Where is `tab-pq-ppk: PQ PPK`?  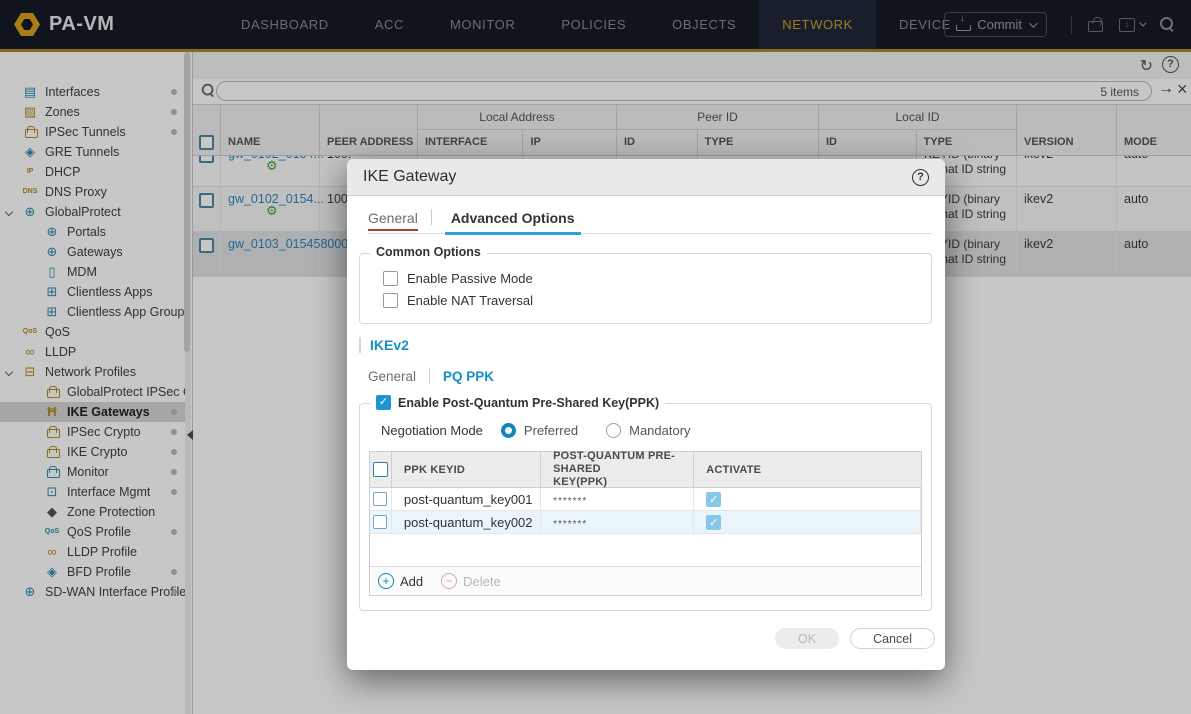 tab-pq-ppk: PQ PPK is located at coordinates (468, 376).